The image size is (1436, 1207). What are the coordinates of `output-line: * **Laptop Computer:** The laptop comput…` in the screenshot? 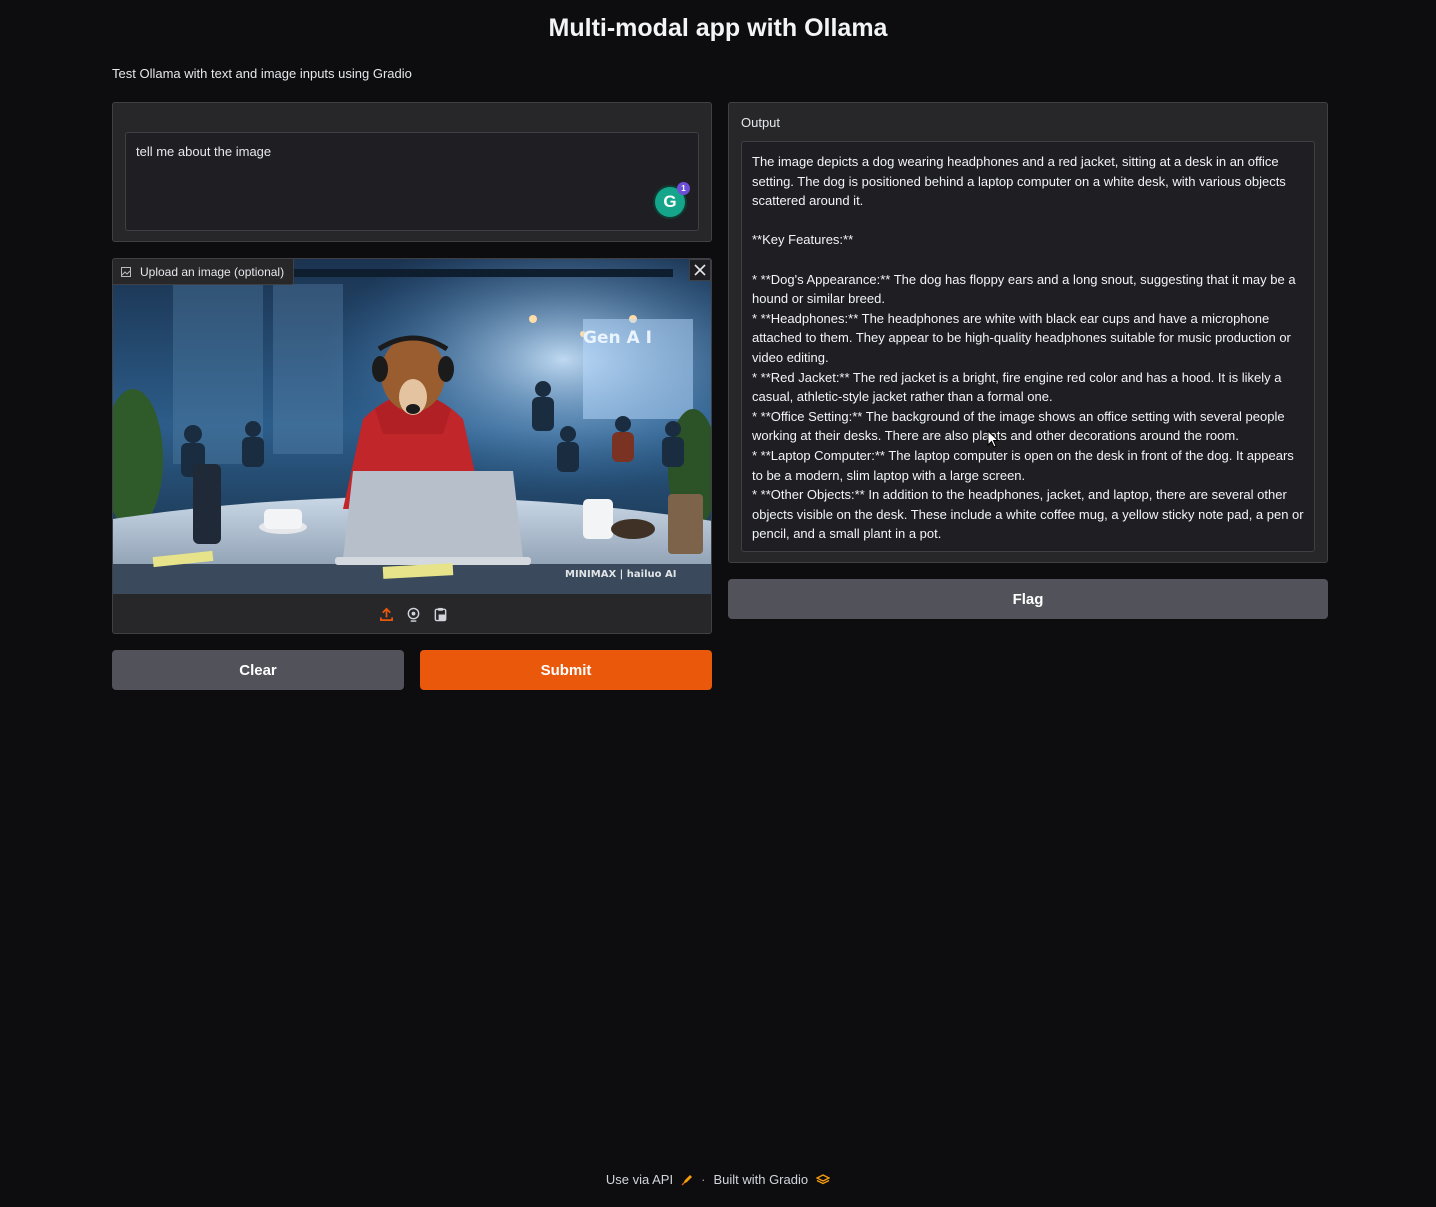 It's located at (1023, 465).